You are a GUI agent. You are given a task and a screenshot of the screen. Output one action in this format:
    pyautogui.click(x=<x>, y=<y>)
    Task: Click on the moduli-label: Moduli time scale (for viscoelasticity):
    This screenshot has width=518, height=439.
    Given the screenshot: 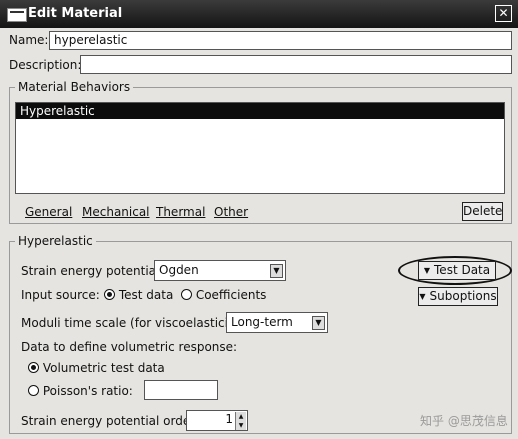 What is the action you would take?
    pyautogui.click(x=135, y=323)
    